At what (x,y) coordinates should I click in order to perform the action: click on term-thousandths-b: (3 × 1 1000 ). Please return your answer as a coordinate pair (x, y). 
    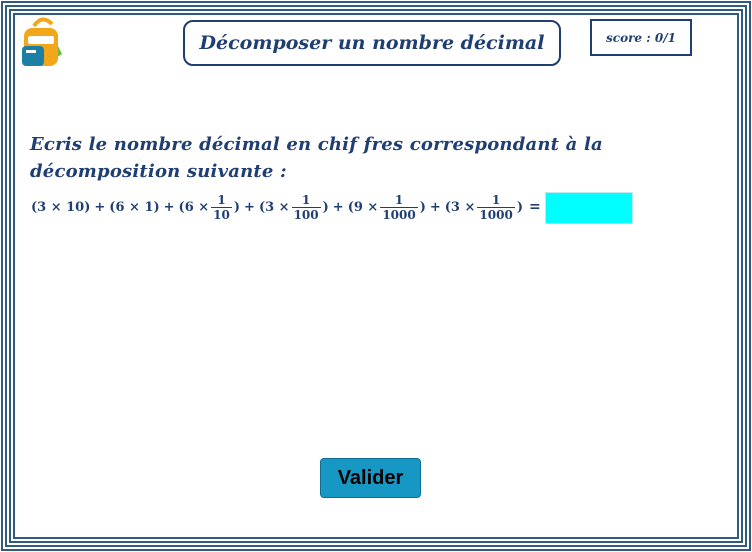
    Looking at the image, I should click on (484, 207).